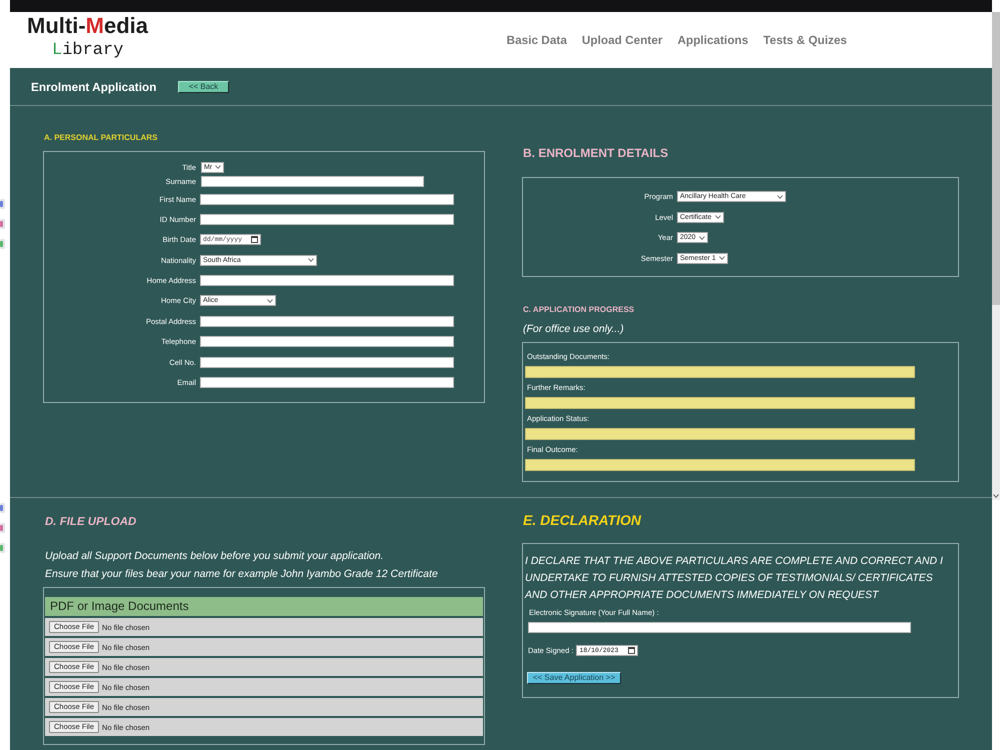  What do you see at coordinates (622, 40) in the screenshot?
I see `nav-link: Upload Center` at bounding box center [622, 40].